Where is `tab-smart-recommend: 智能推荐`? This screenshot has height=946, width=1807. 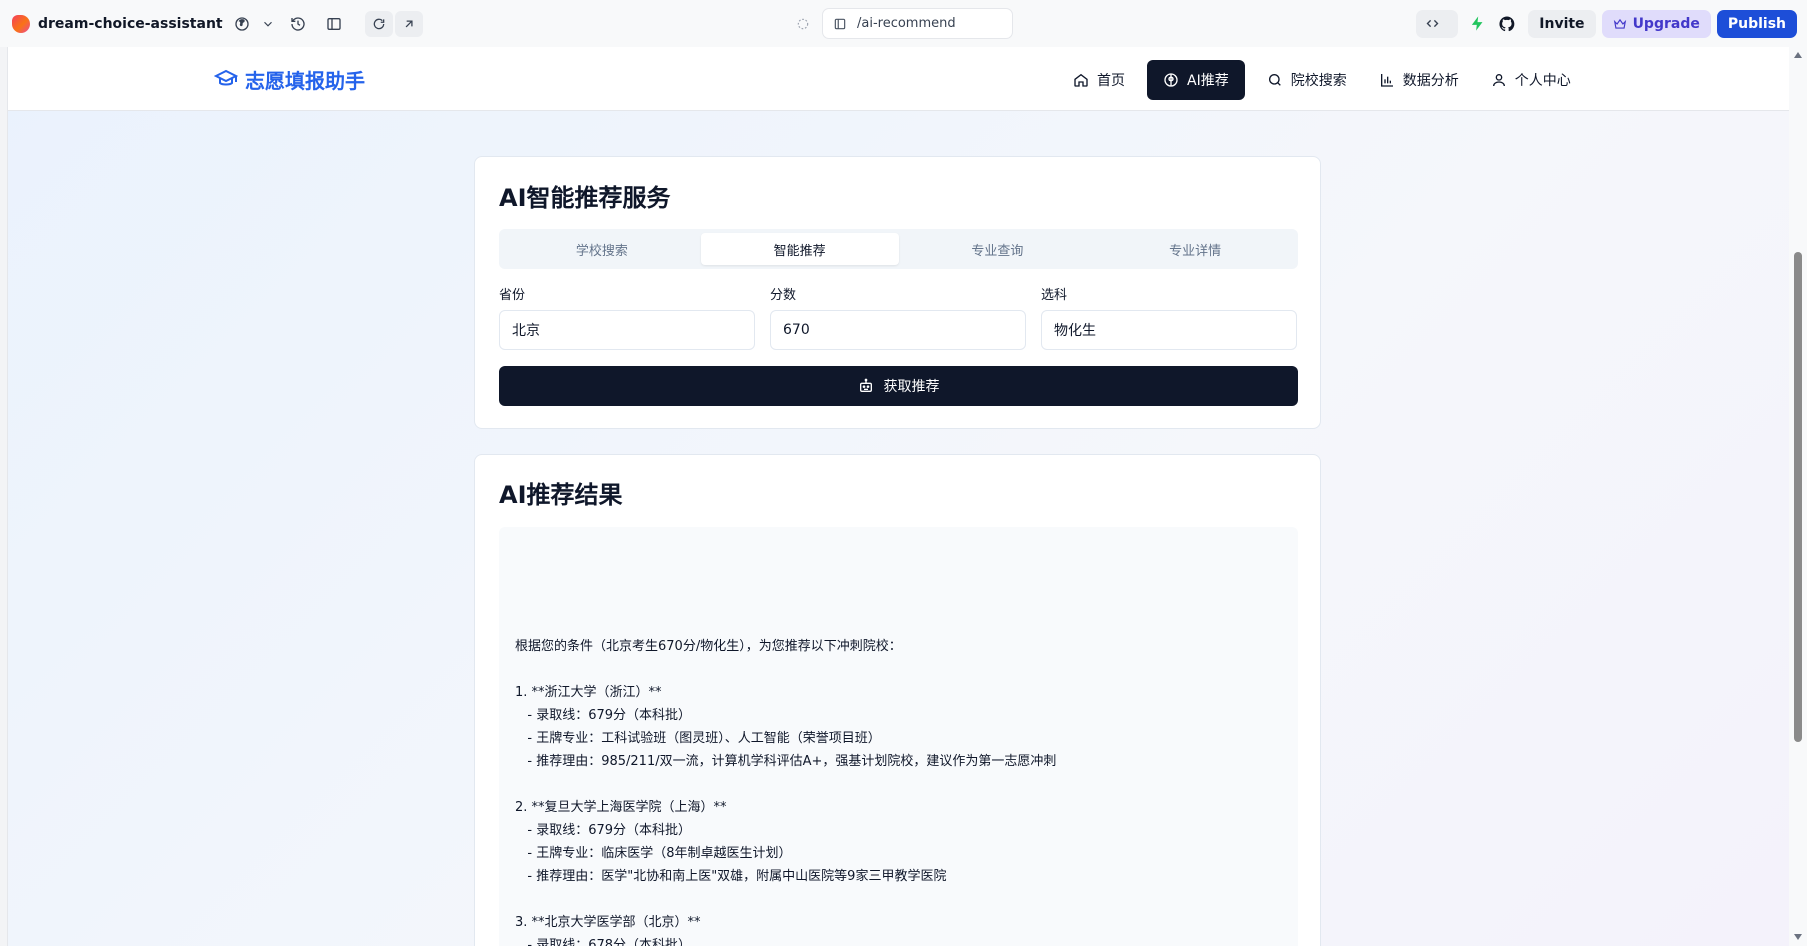 tab-smart-recommend: 智能推荐 is located at coordinates (799, 249).